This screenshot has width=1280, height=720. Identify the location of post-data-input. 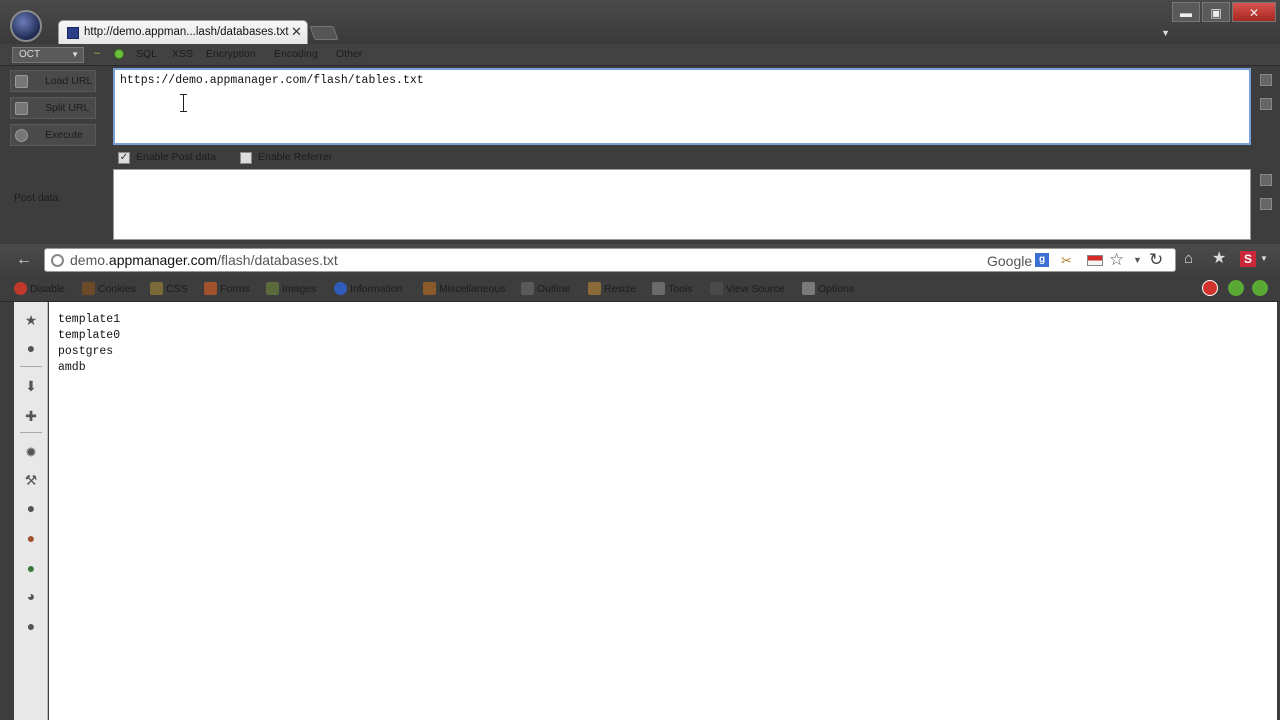
(682, 204).